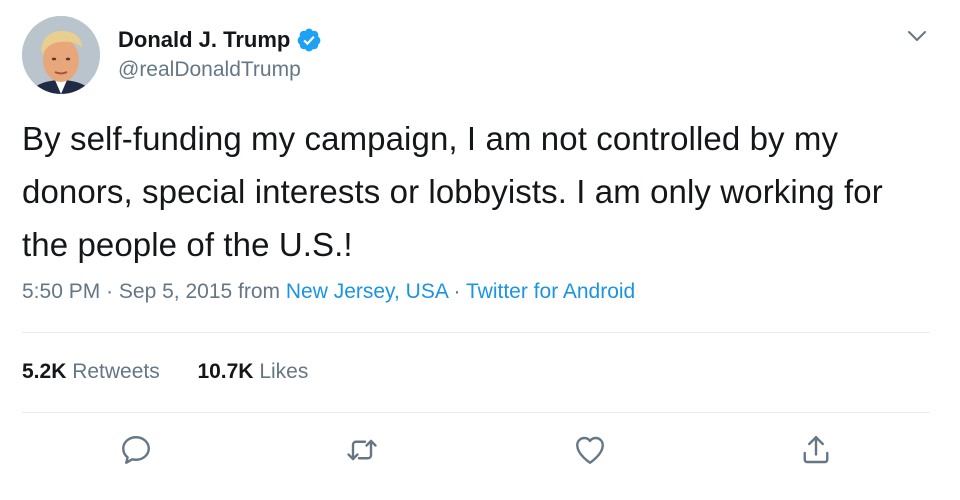  Describe the element at coordinates (165, 372) in the screenshot. I see `tweet-stats: 5.2K Retweets 10.7K Likes` at that location.